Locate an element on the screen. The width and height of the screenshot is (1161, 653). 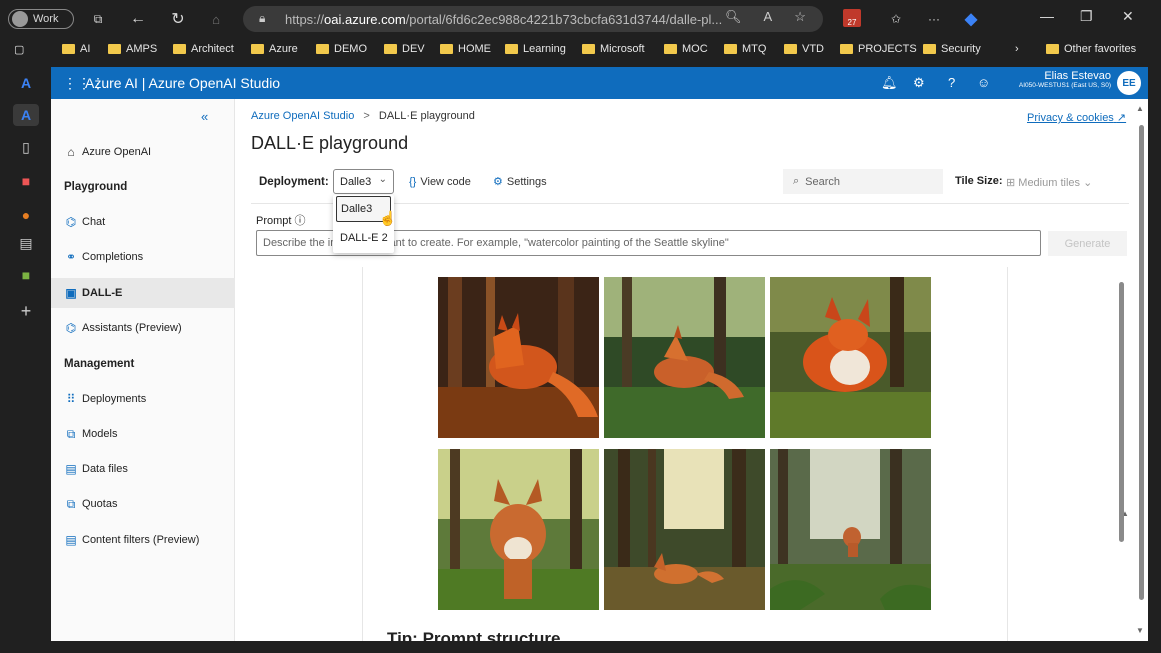
favorite-label: Azure is located at coordinates (283, 49).